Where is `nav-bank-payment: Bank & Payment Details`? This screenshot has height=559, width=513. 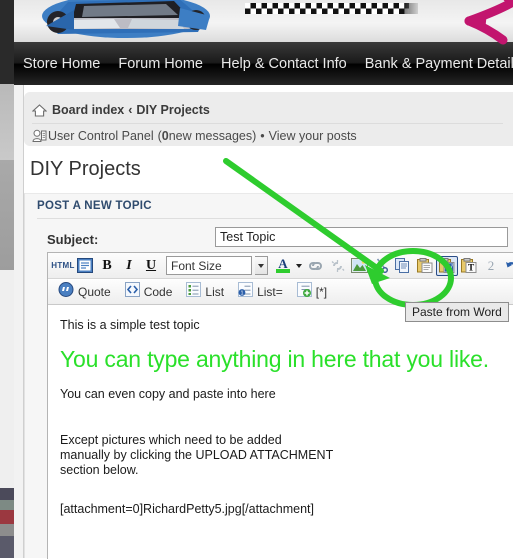
nav-bank-payment: Bank & Payment Details is located at coordinates (434, 64).